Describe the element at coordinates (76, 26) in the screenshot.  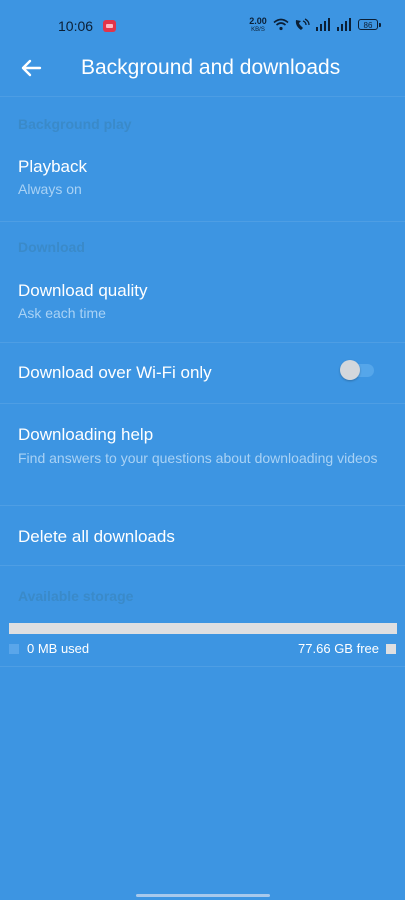
I see `status-time: 10:06` at that location.